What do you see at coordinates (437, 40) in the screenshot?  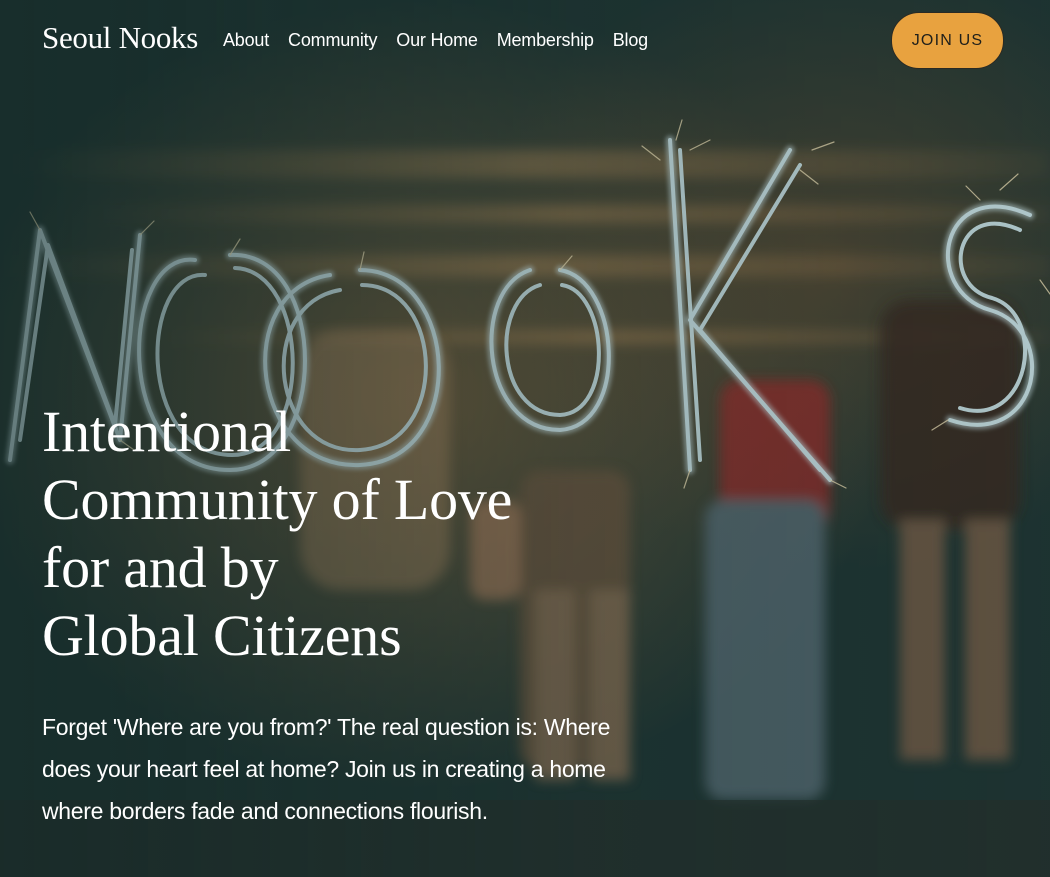 I see `nav-link-our-home: Our Home` at bounding box center [437, 40].